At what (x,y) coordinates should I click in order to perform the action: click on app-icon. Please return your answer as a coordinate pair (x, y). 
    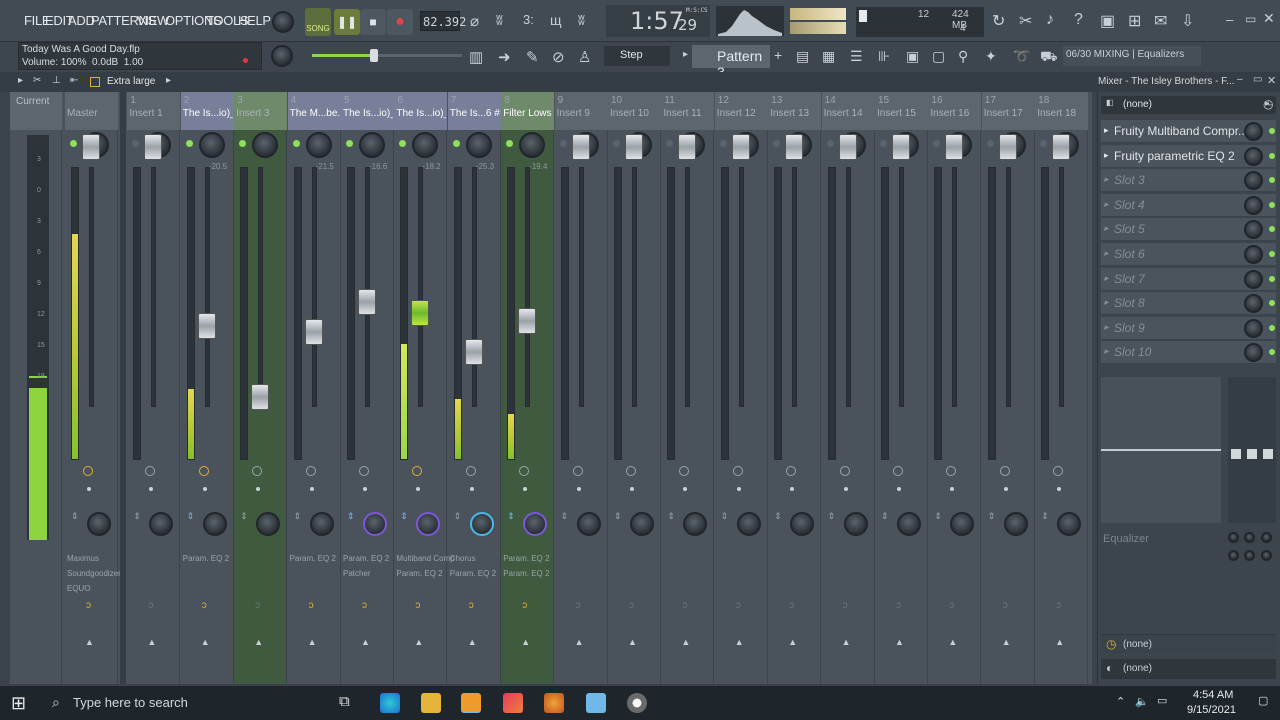
    Looking at the image, I should click on (596, 703).